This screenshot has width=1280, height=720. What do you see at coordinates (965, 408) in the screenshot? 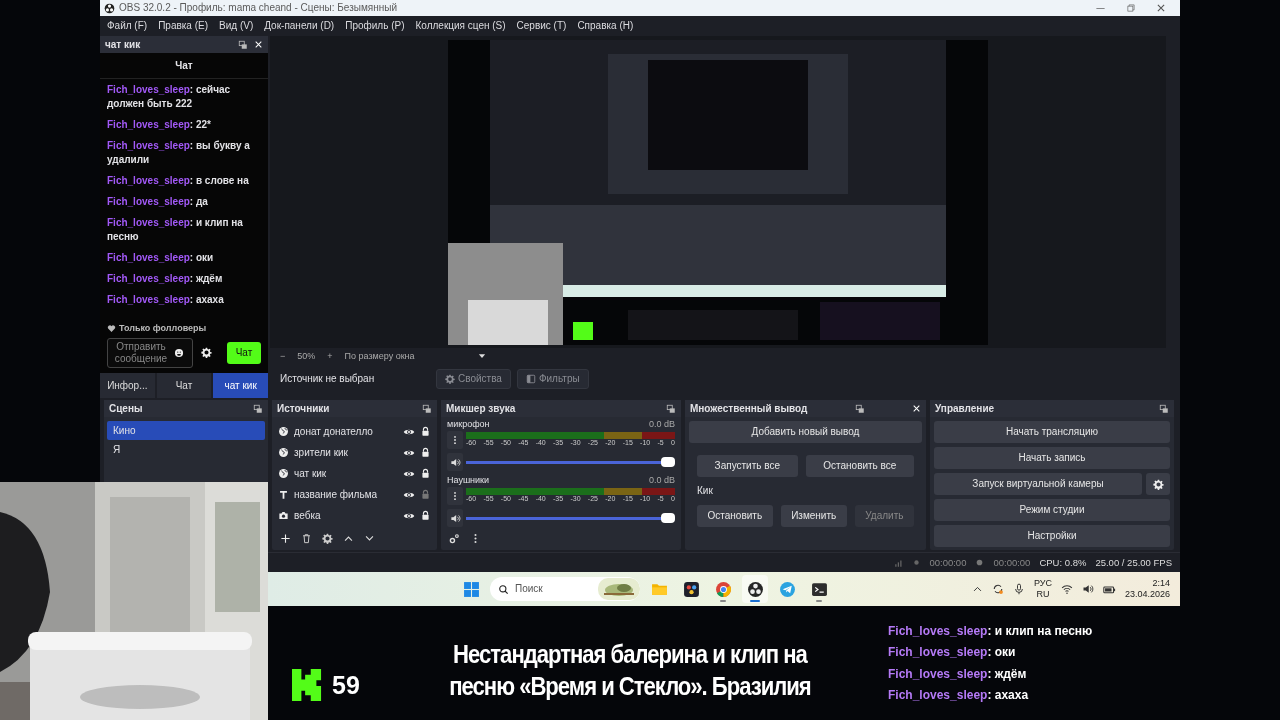
I see `dock-title: Управление` at bounding box center [965, 408].